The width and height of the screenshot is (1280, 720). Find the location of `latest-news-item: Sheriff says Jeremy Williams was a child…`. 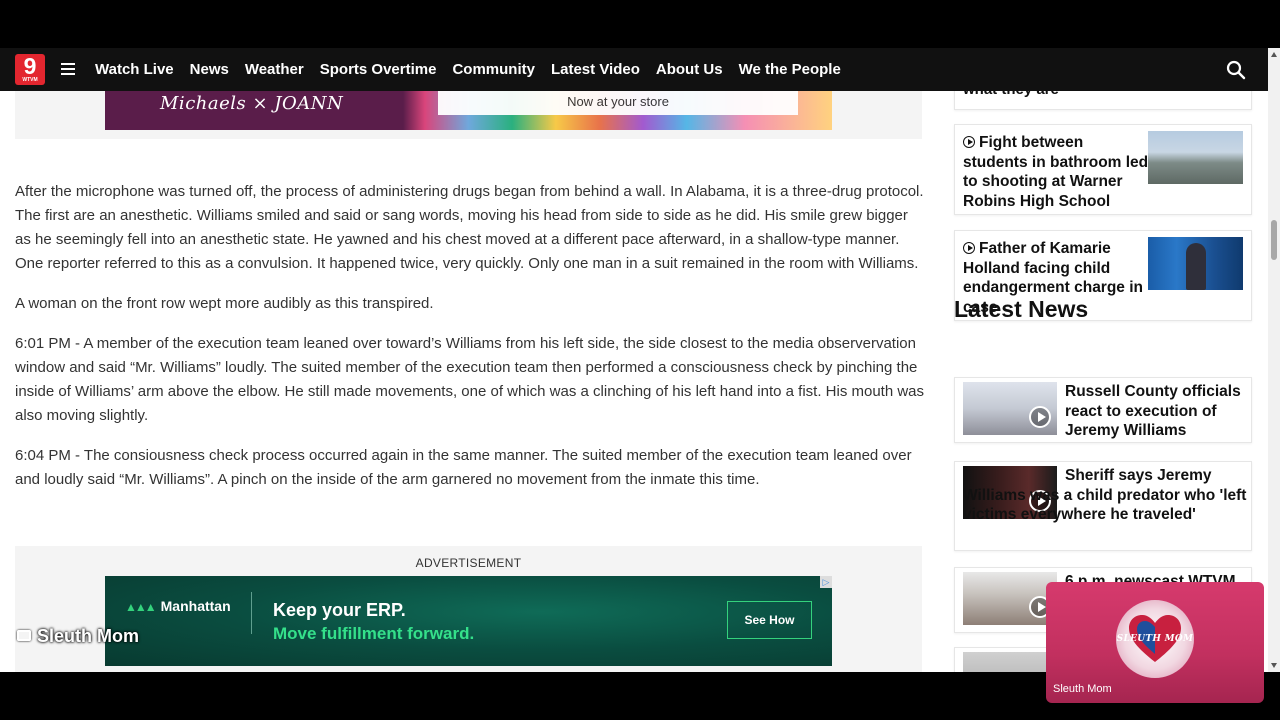

latest-news-item: Sheriff says Jeremy Williams was a child… is located at coordinates (1103, 506).